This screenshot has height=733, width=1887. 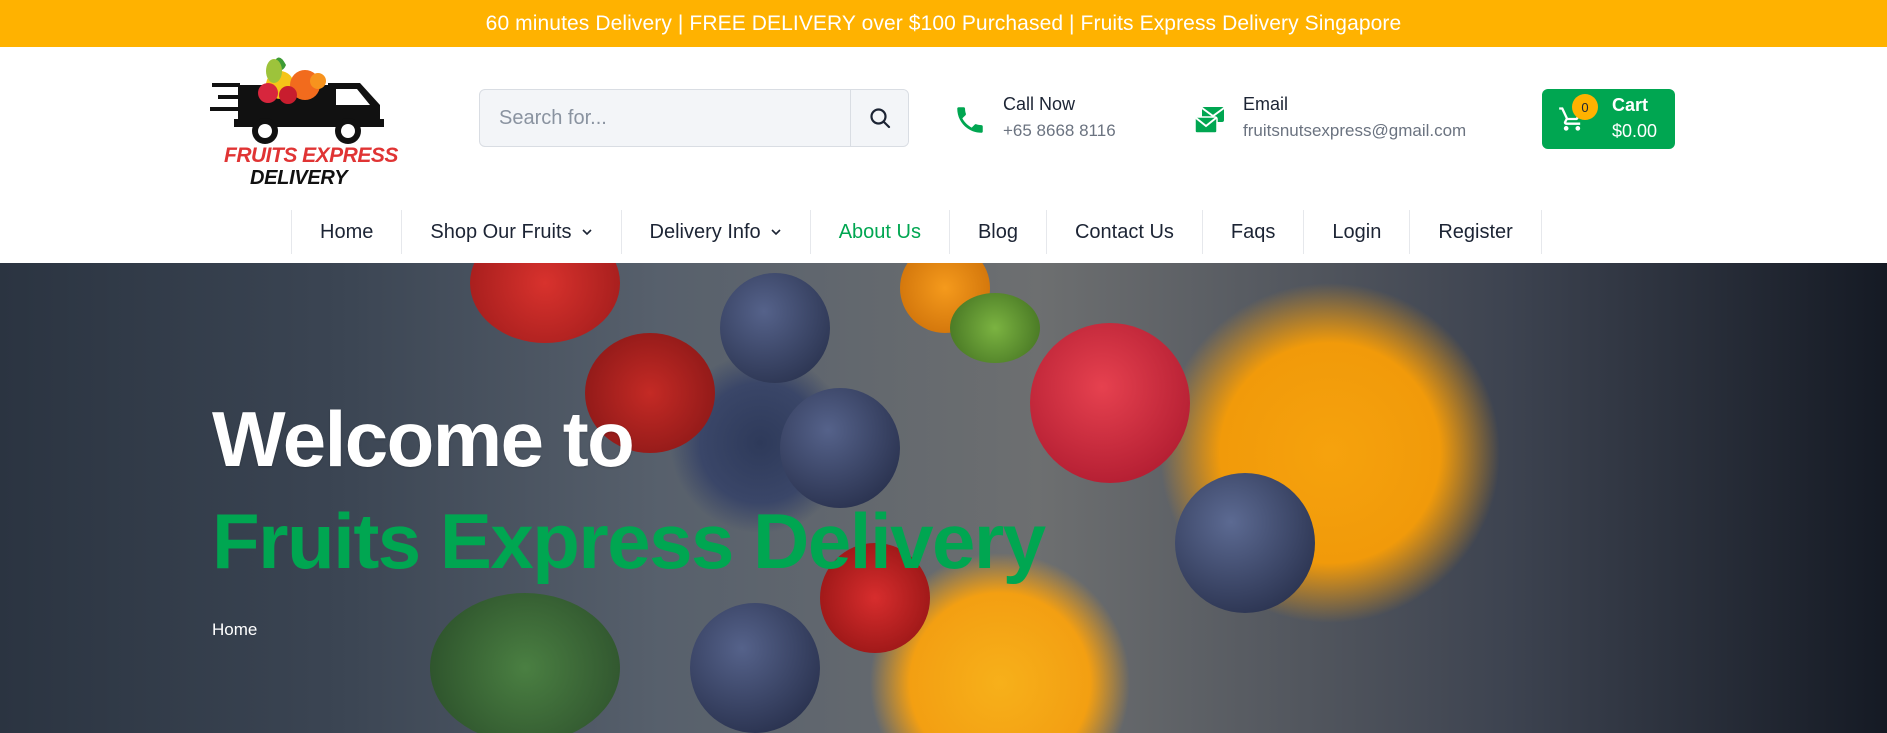 I want to click on nav-item-blog: Blog, so click(x=998, y=232).